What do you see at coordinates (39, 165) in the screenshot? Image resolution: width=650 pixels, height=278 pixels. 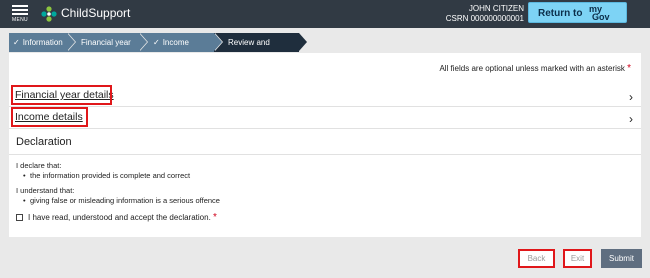 I see `declare-intro: I declare that:` at bounding box center [39, 165].